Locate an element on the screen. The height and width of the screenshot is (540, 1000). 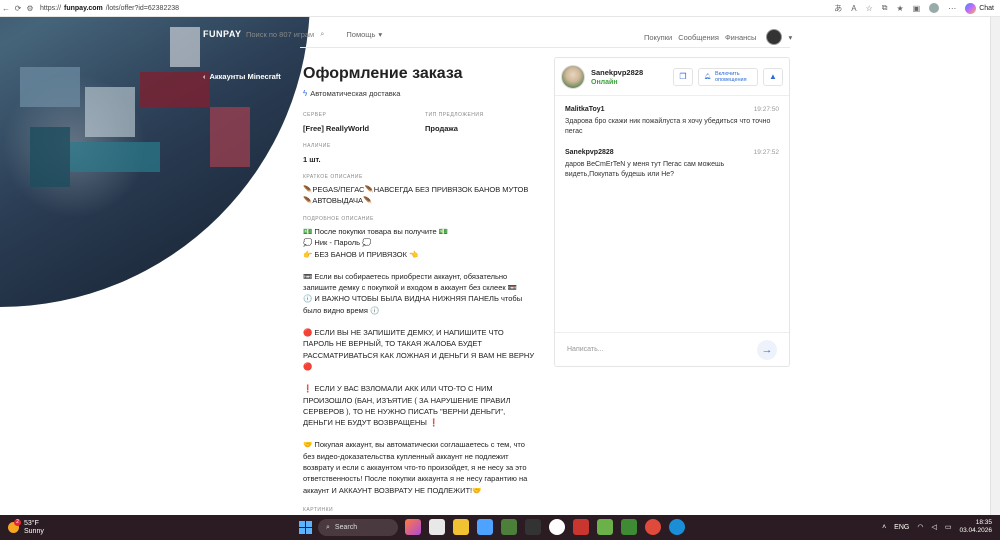
notification-badge: 2 is located at coordinates (17, 522).